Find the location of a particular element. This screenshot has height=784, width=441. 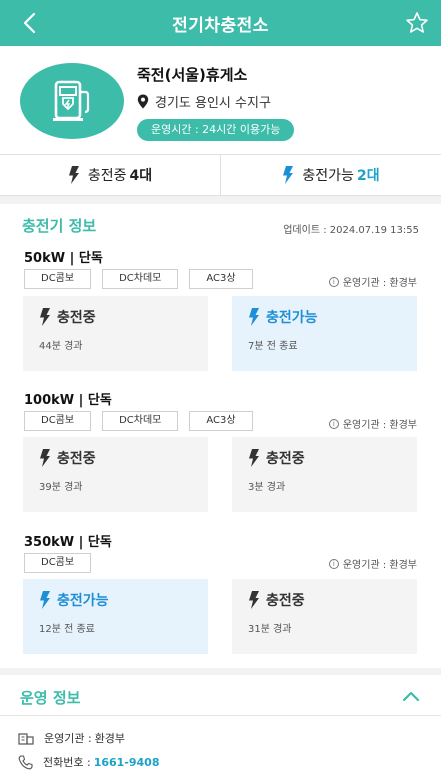

station-logo is located at coordinates (72, 101).